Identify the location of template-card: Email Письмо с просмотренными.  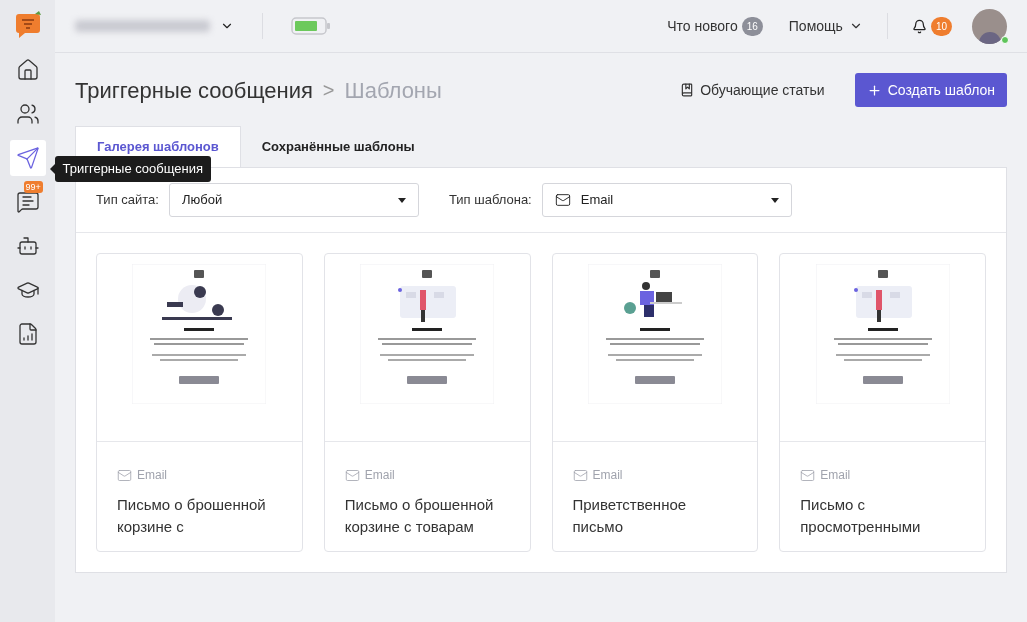
(882, 402).